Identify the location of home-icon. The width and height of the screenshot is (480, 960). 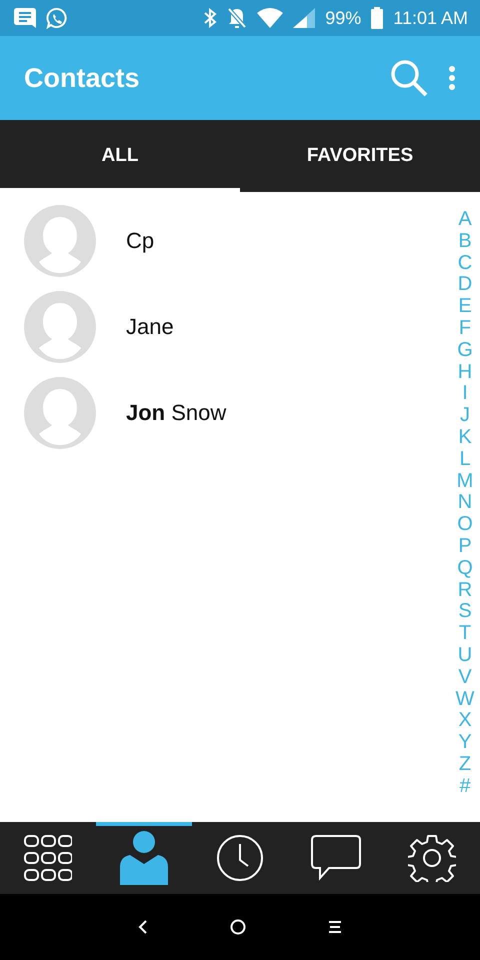
(238, 927).